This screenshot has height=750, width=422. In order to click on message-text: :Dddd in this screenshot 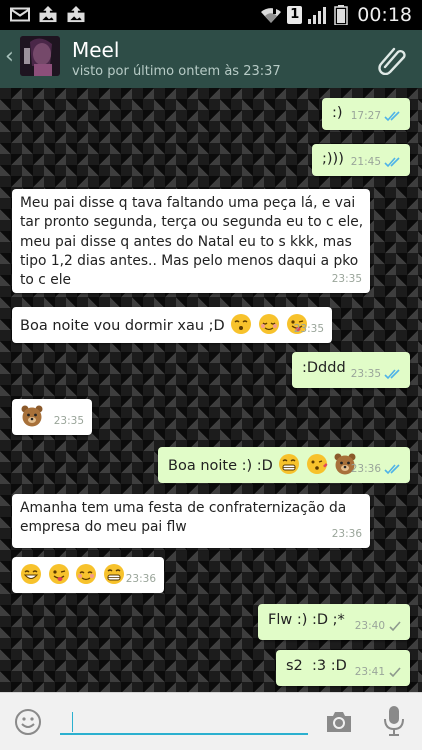, I will do `click(324, 368)`.